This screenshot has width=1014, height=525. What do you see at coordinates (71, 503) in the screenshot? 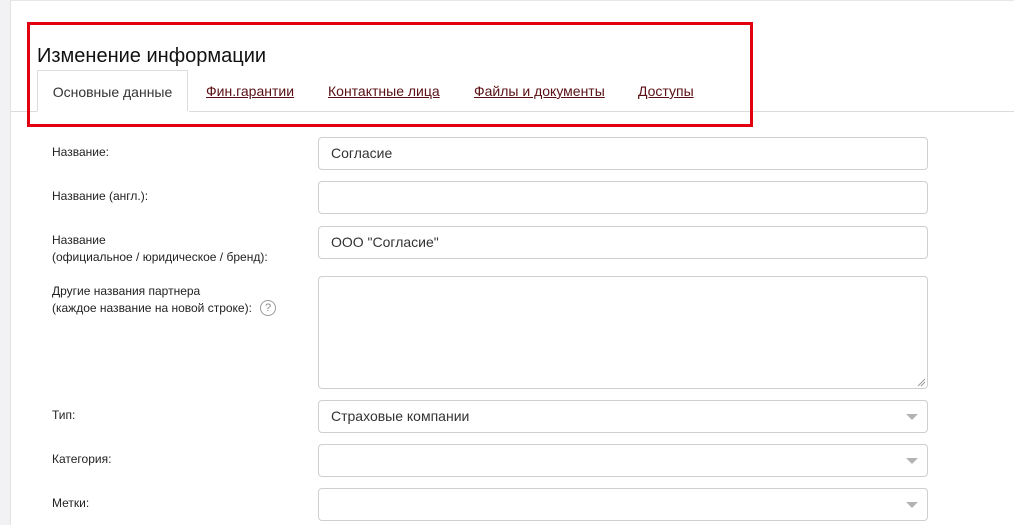
I see `tags-label: Метки:` at bounding box center [71, 503].